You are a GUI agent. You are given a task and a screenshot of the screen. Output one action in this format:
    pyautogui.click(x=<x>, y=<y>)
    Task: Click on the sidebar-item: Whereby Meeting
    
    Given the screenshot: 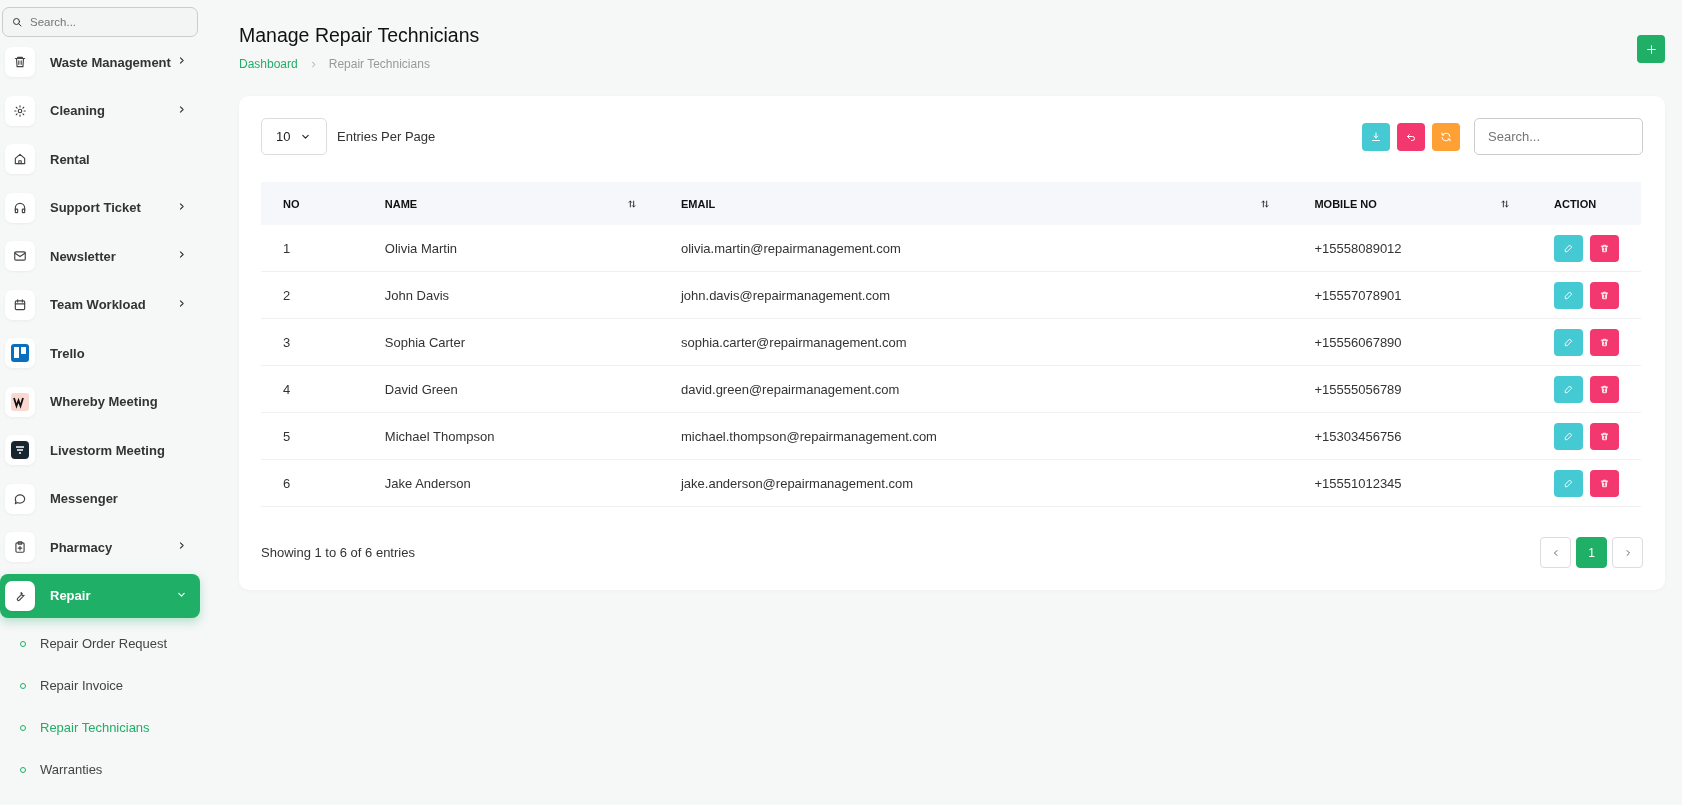 What is the action you would take?
    pyautogui.click(x=100, y=401)
    